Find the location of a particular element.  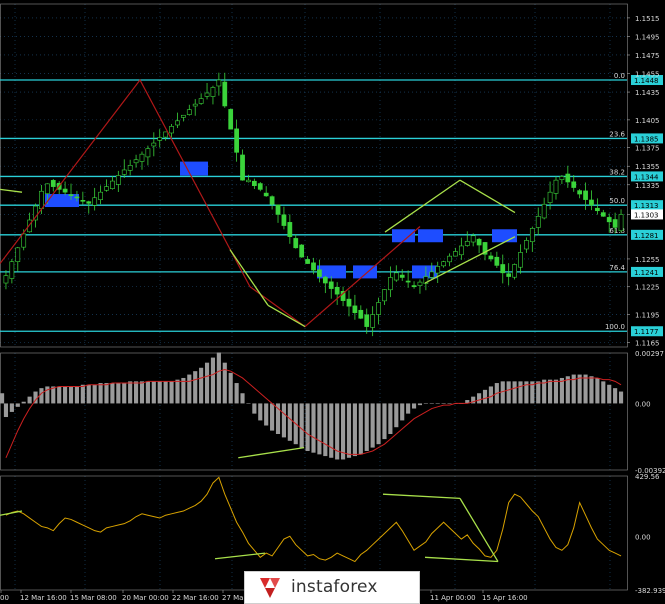

fib-level-label: 50.0 is located at coordinates (617, 201).